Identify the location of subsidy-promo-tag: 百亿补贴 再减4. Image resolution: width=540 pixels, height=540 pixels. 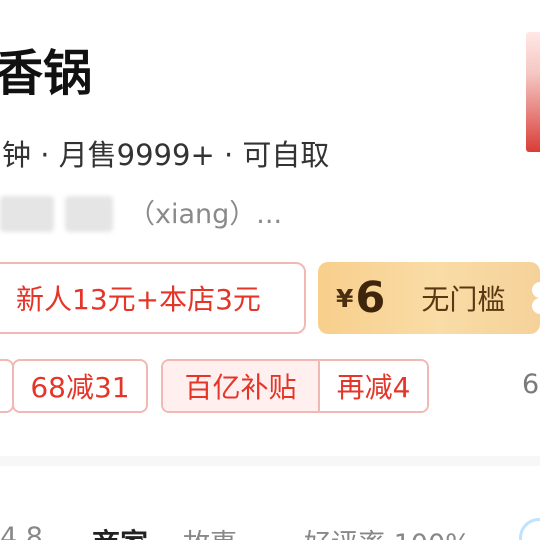
(295, 386).